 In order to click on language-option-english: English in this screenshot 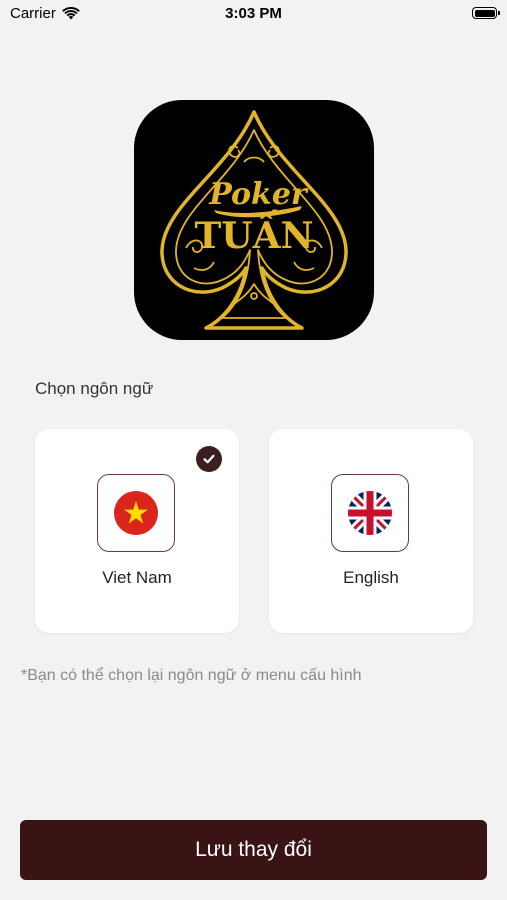, I will do `click(371, 531)`.